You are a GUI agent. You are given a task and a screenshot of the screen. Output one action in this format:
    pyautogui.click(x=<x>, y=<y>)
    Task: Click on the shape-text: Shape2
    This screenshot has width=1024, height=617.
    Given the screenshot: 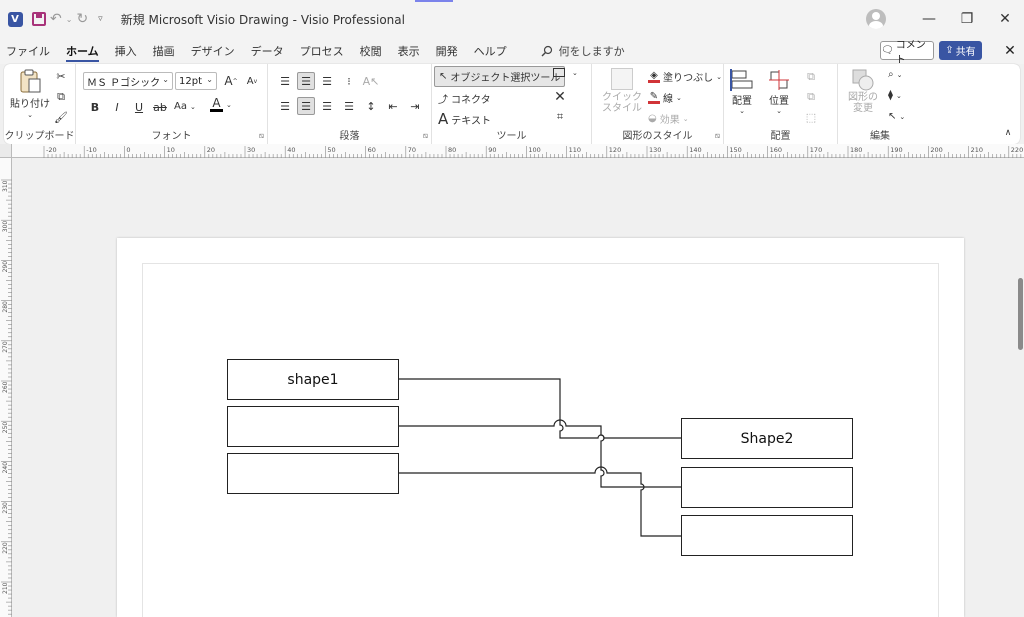 What is the action you would take?
    pyautogui.click(x=767, y=438)
    